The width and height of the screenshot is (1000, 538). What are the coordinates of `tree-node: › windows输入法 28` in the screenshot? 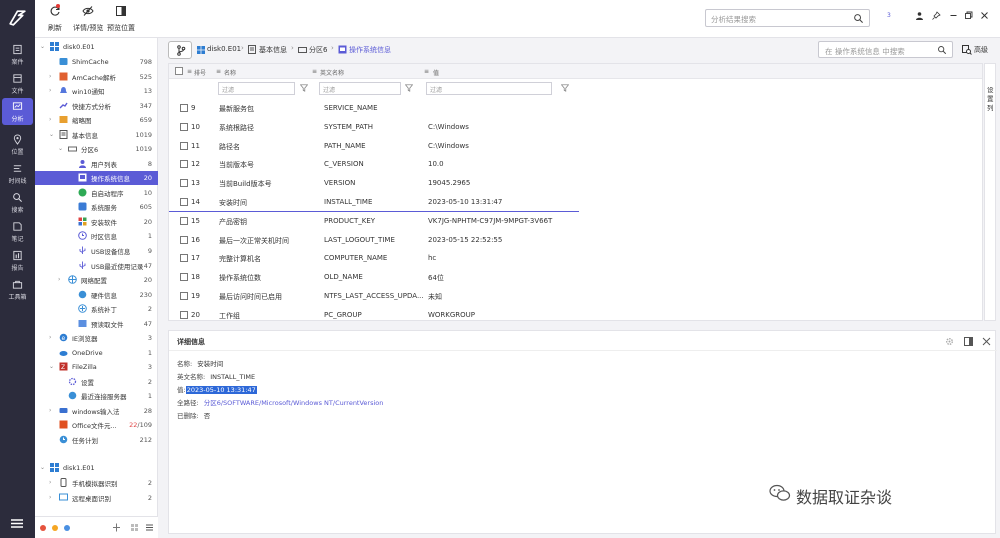 It's located at (96, 411).